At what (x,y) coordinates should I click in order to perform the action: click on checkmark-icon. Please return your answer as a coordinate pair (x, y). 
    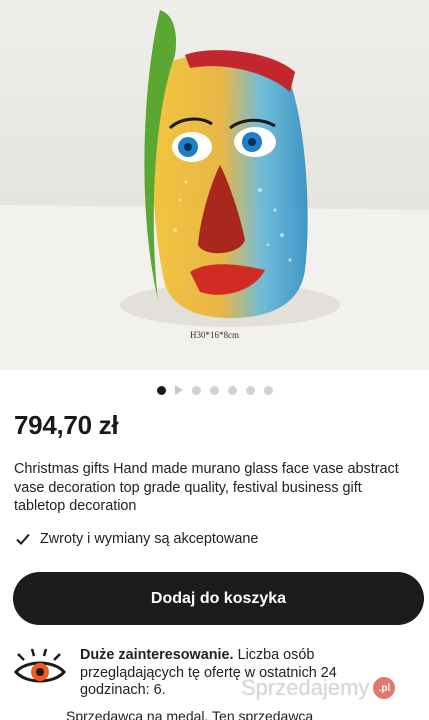
    Looking at the image, I should click on (23, 539).